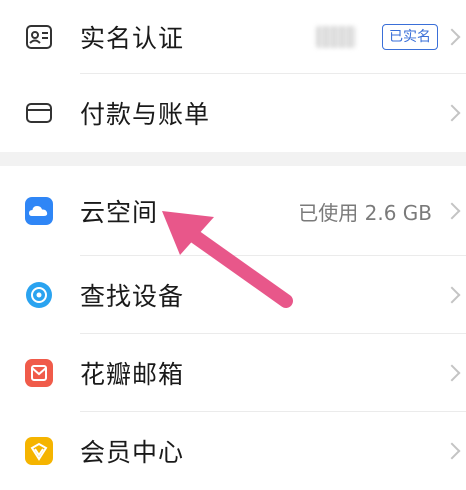  What do you see at coordinates (233, 159) in the screenshot?
I see `section-gap` at bounding box center [233, 159].